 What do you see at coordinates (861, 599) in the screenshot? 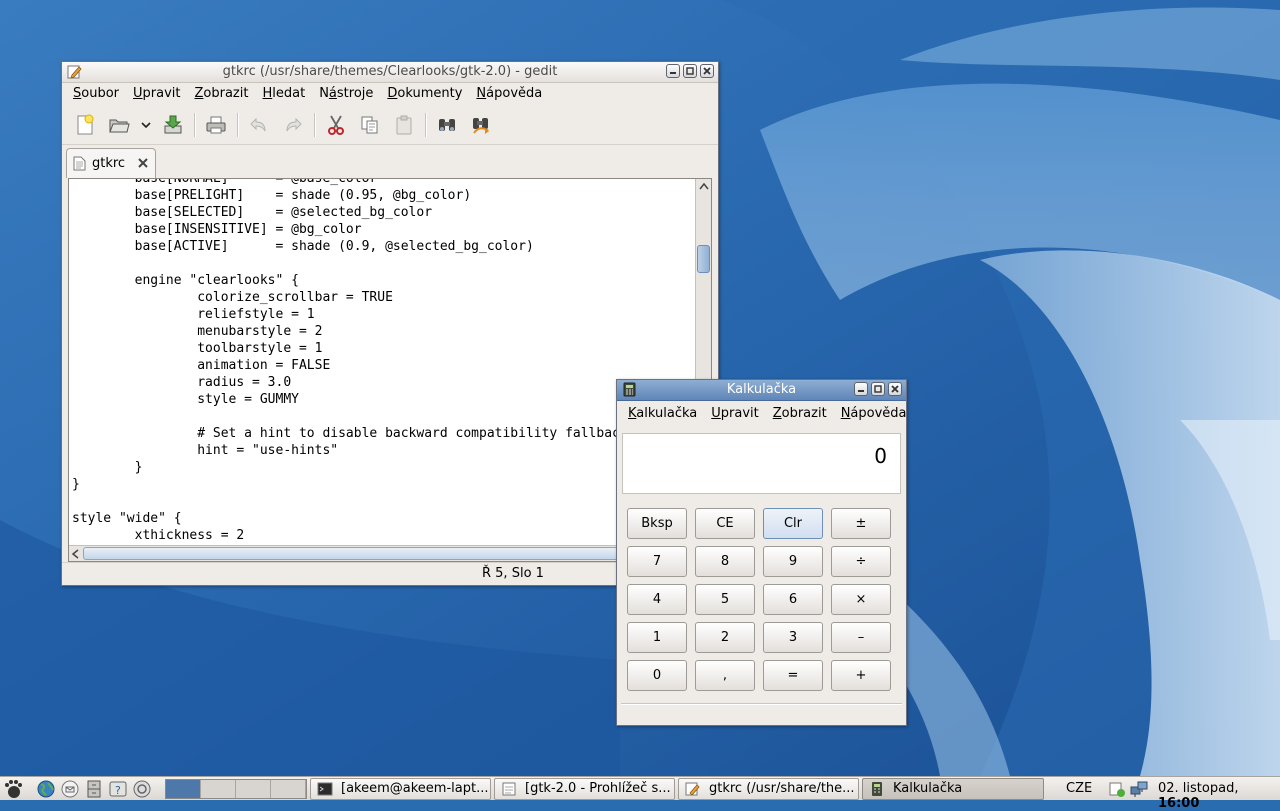
I see `multiply-button: ×` at bounding box center [861, 599].